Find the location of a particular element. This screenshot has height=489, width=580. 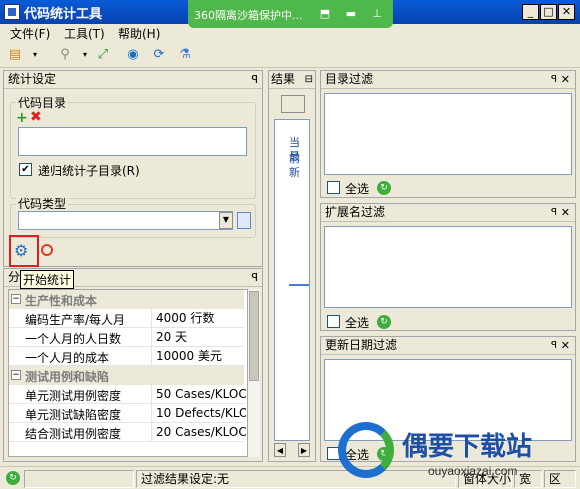

minimize-button: _ is located at coordinates (530, 12).